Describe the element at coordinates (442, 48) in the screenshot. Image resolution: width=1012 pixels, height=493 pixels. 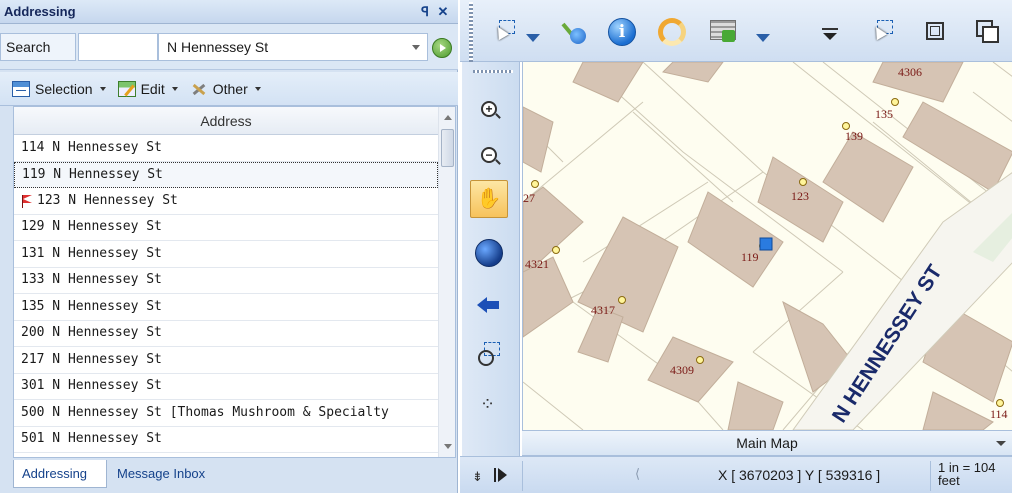
I see `go-search-icon` at that location.